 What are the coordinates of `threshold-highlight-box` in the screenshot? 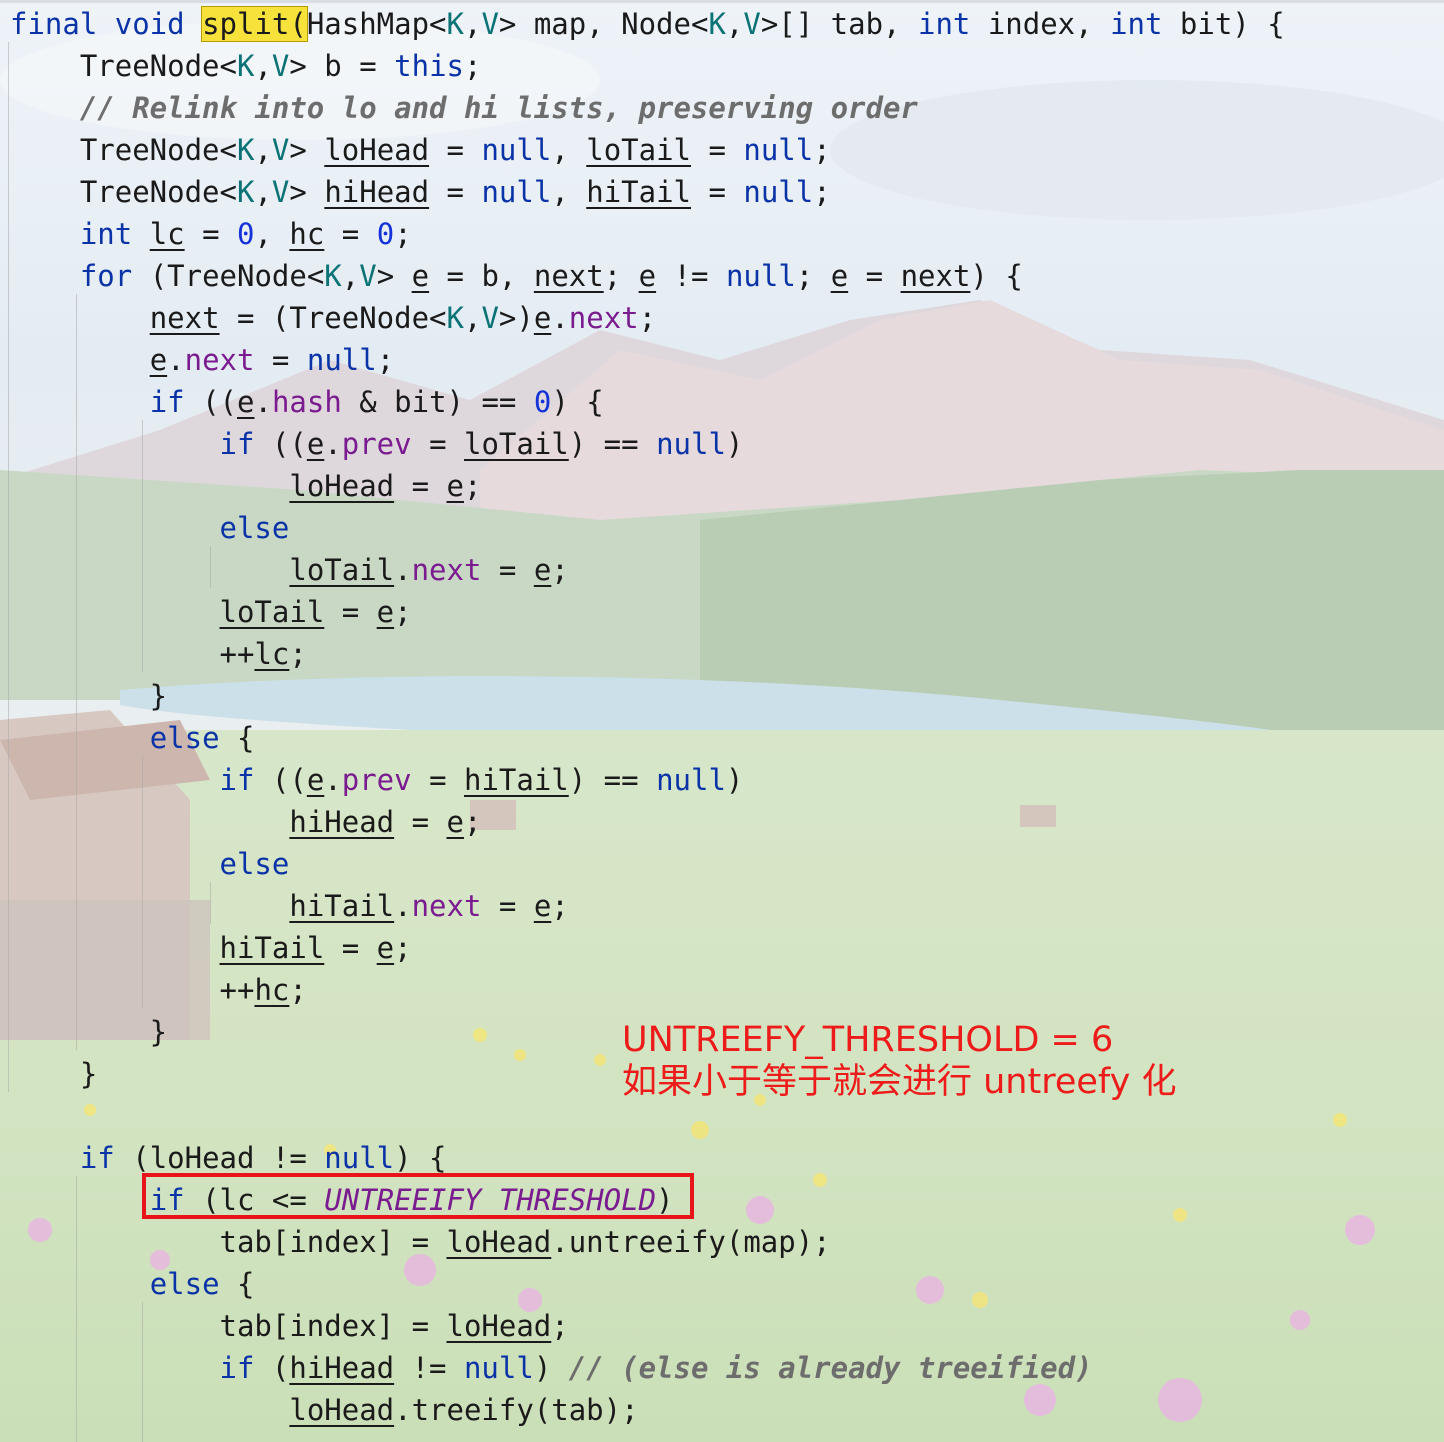 It's located at (418, 1196).